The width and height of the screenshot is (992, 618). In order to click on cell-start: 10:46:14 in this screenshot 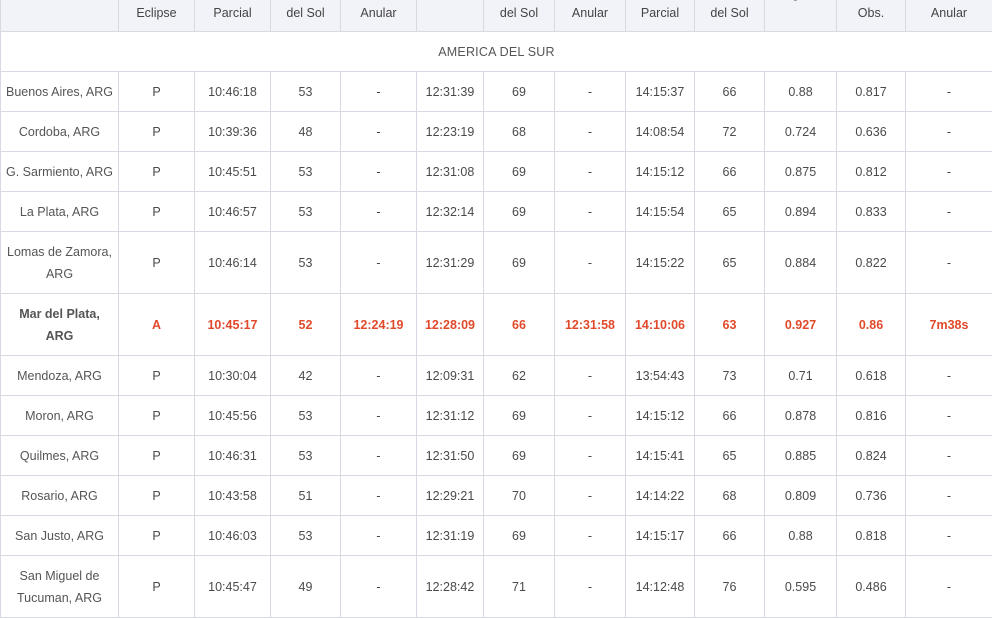, I will do `click(233, 263)`.